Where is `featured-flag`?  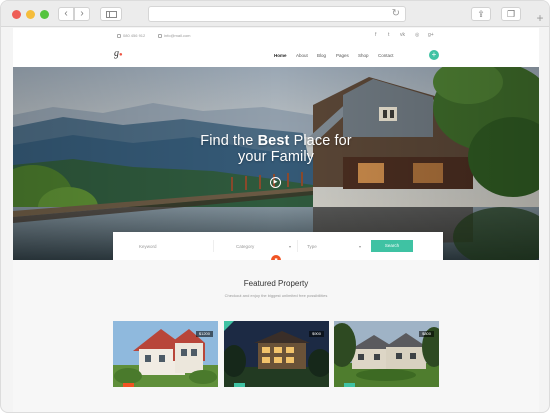
featured-flag is located at coordinates (229, 326).